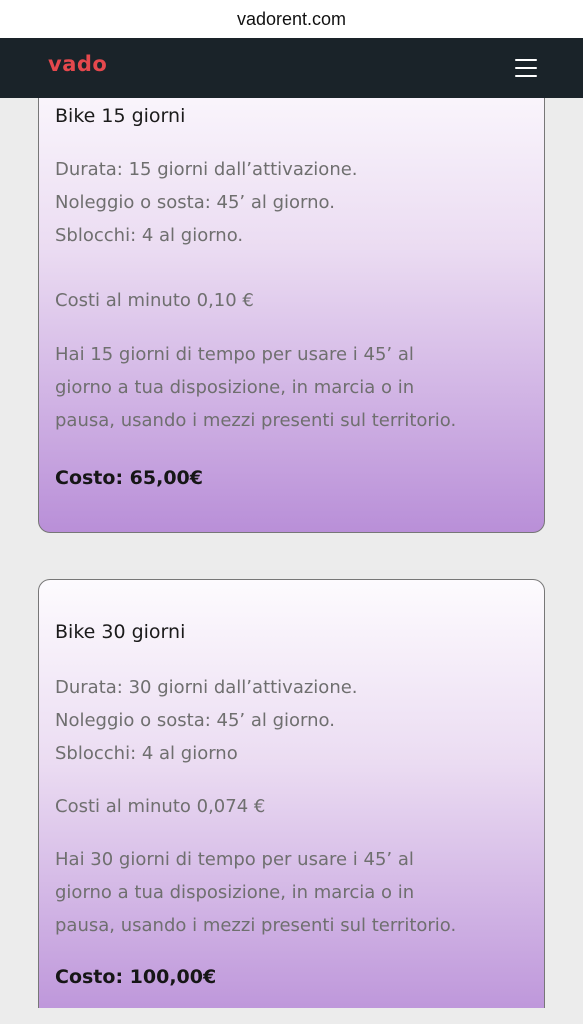 Image resolution: width=583 pixels, height=1024 pixels. What do you see at coordinates (206, 169) in the screenshot?
I see `plan-detail-duration: Durata: 15 giorni dall’attivazione.` at bounding box center [206, 169].